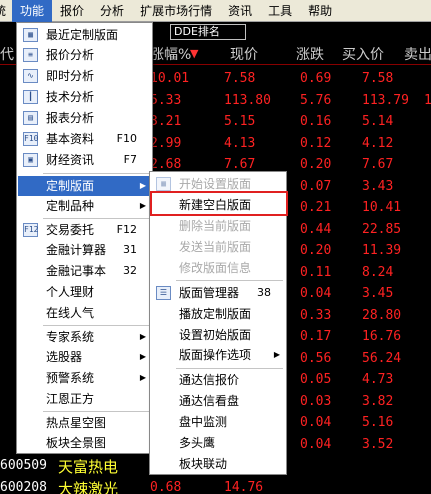 This screenshot has width=431, height=494. What do you see at coordinates (316, 422) in the screenshot?
I see `change-cell: 0.04` at bounding box center [316, 422].